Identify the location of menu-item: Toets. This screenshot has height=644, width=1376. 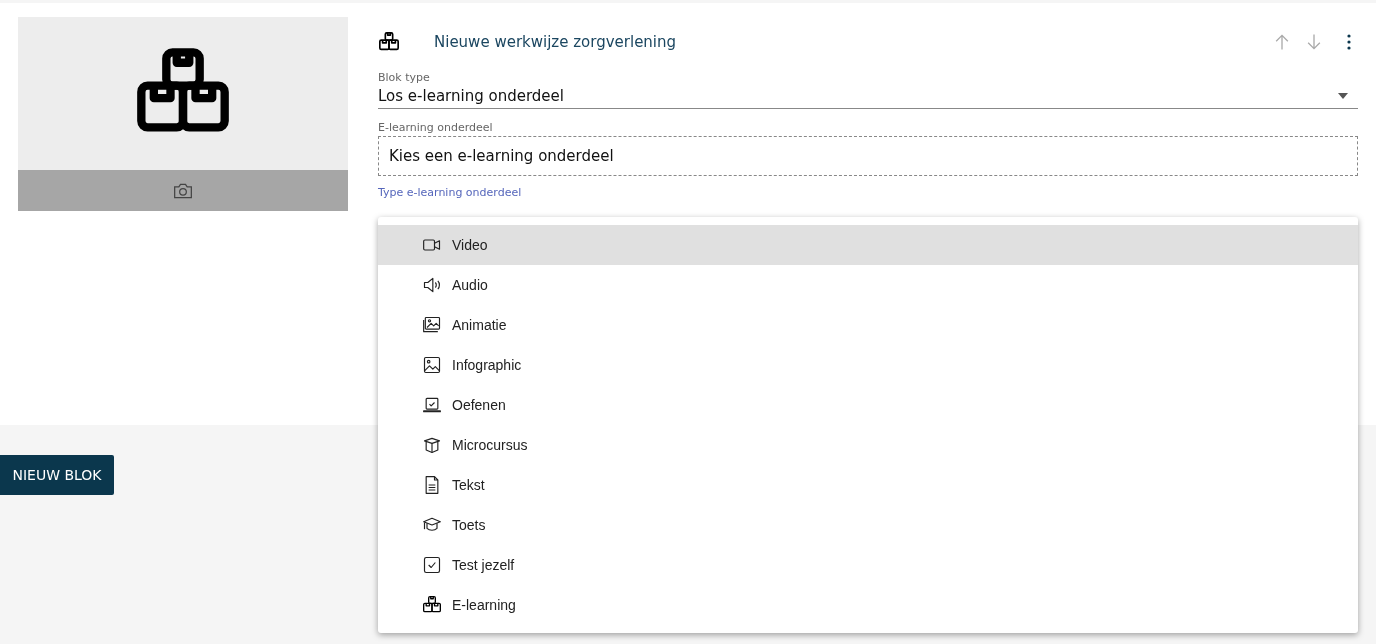
(868, 525).